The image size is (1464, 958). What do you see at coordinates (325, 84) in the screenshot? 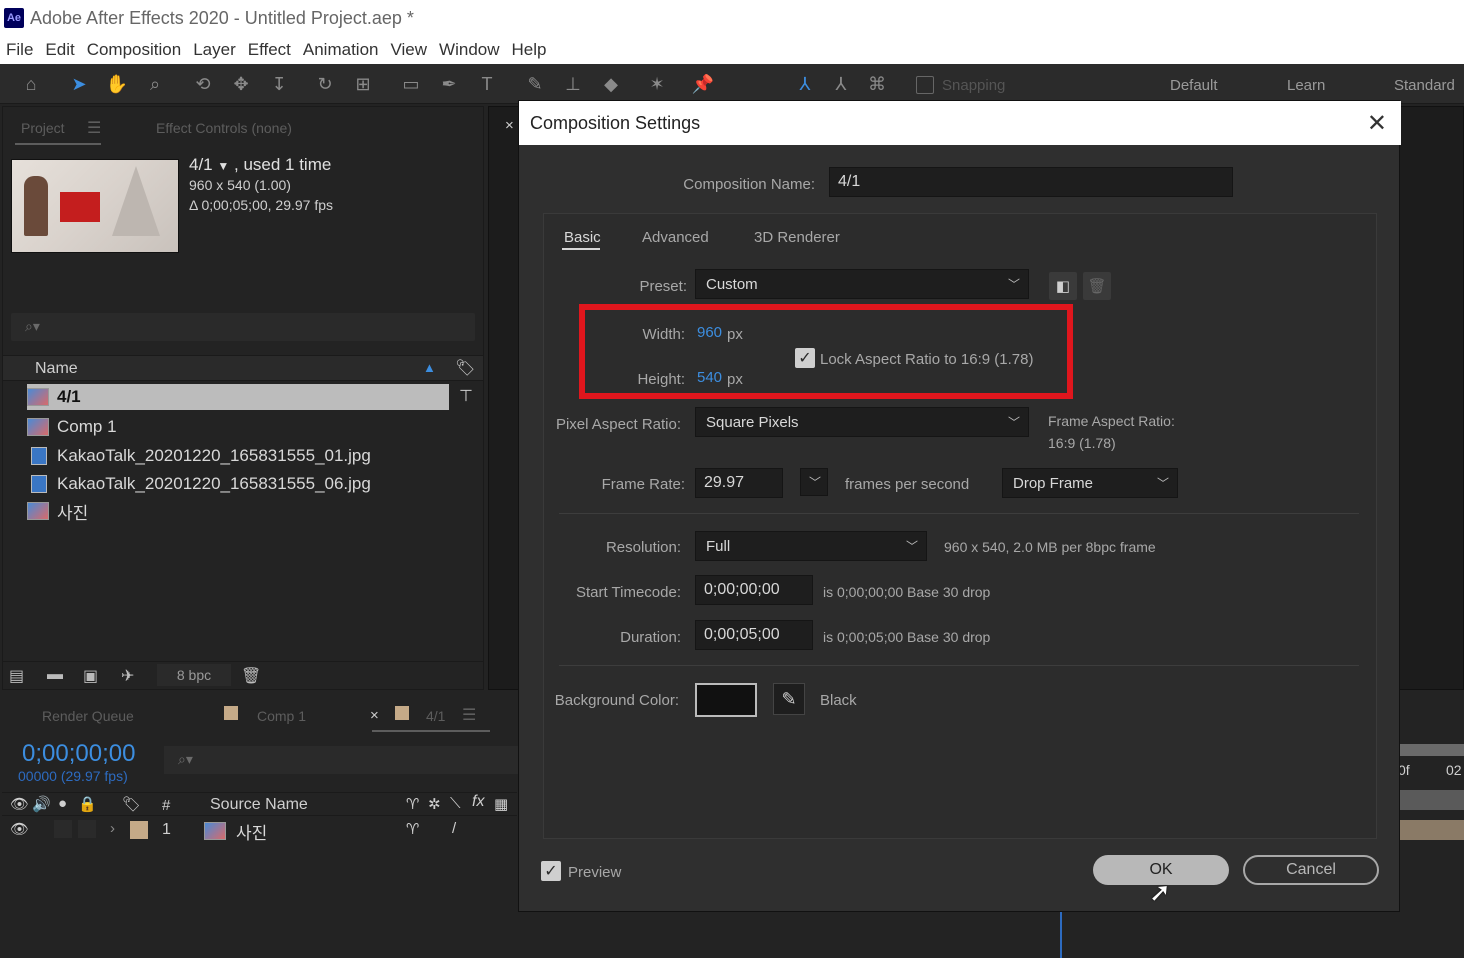
I see `rotate-icon: ↻` at bounding box center [325, 84].